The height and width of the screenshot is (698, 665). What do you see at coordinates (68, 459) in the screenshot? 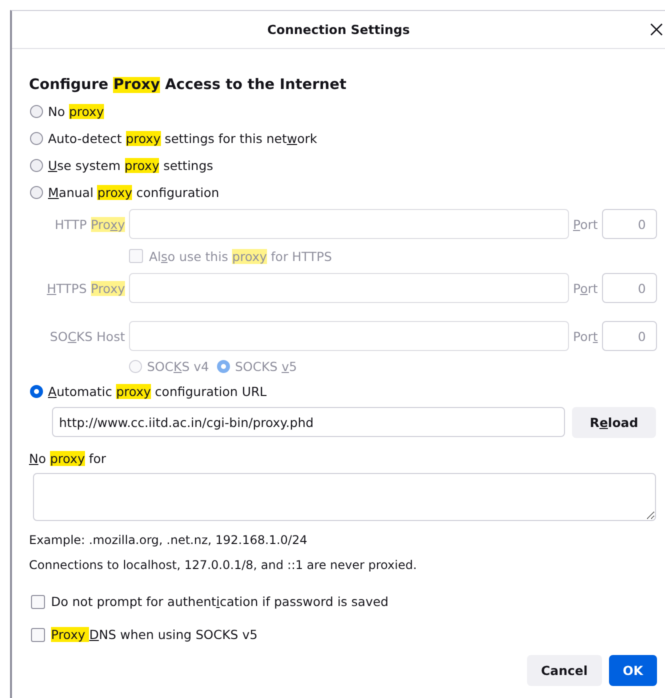
I see `field-label: No proxy for` at bounding box center [68, 459].